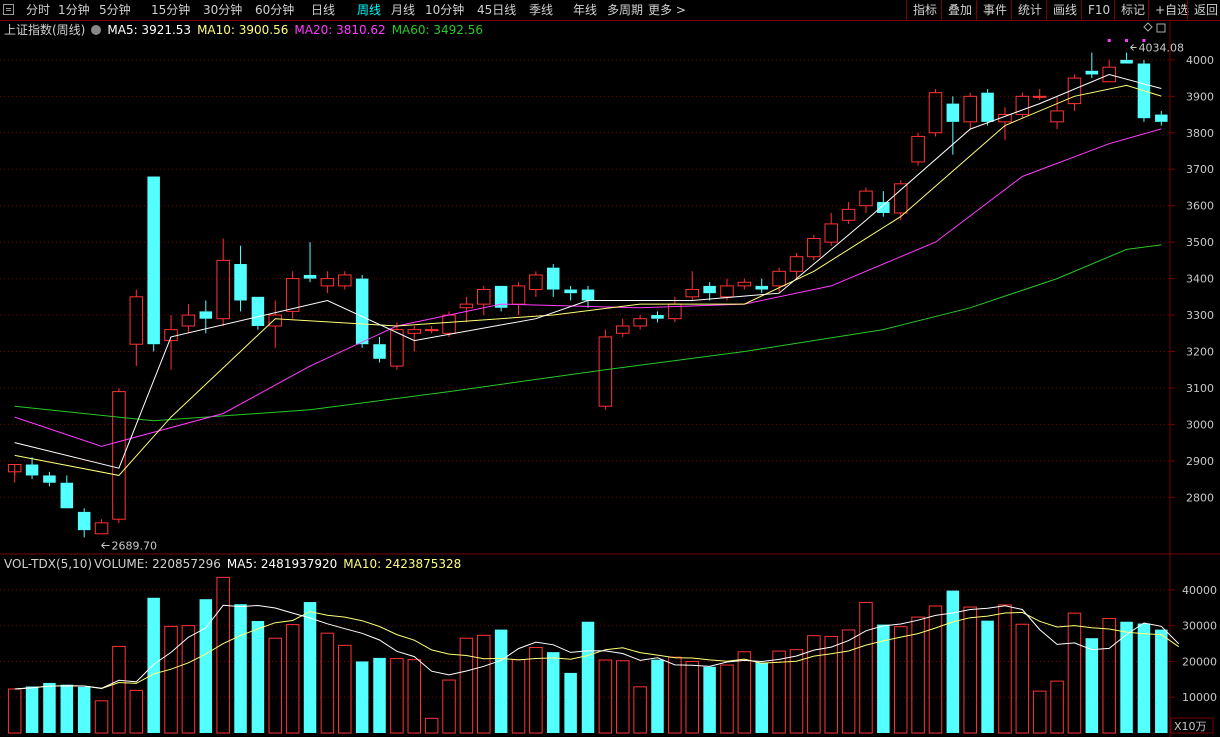  What do you see at coordinates (1200, 169) in the screenshot?
I see `price-tick-label: 3700` at bounding box center [1200, 169].